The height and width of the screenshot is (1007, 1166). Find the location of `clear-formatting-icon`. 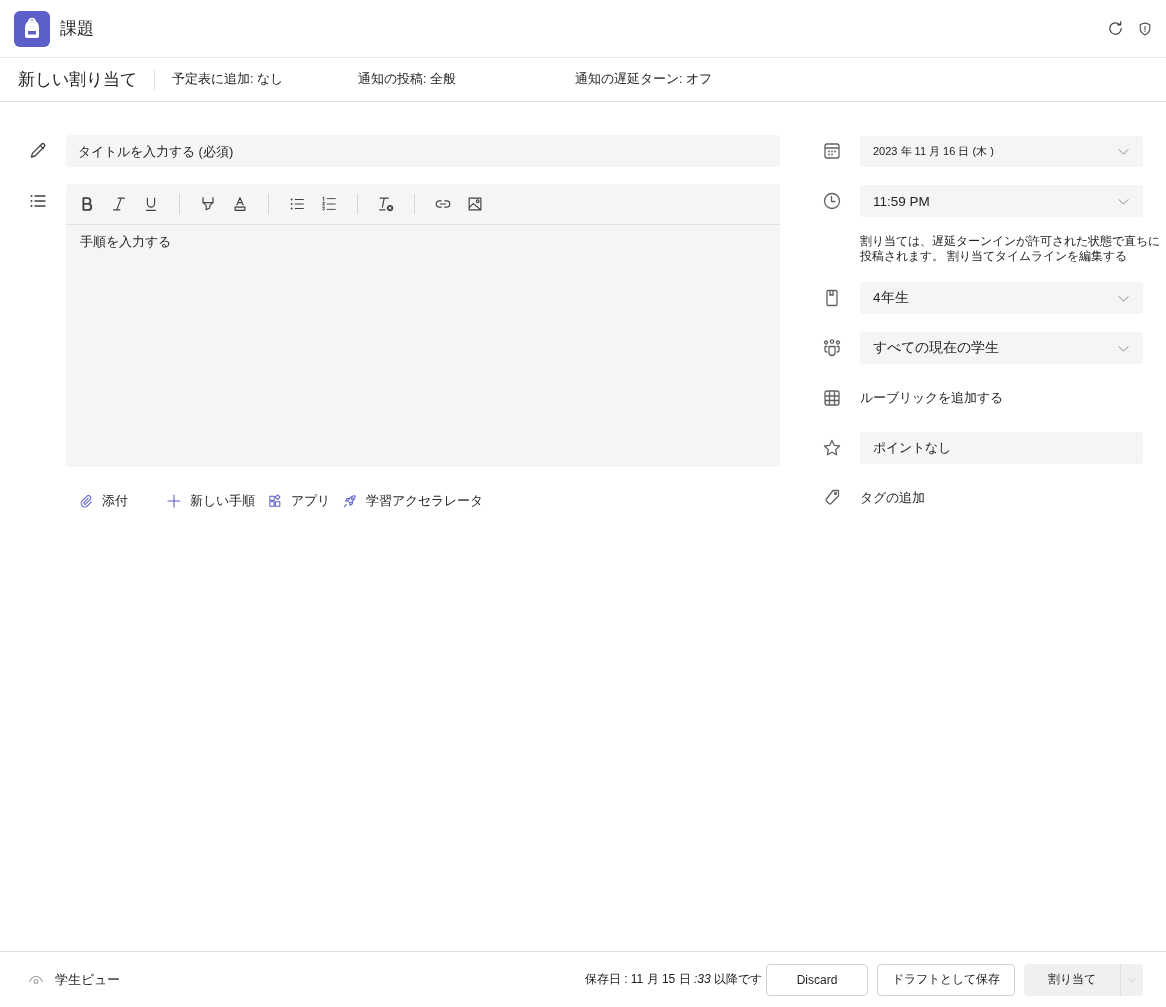

clear-formatting-icon is located at coordinates (386, 204).